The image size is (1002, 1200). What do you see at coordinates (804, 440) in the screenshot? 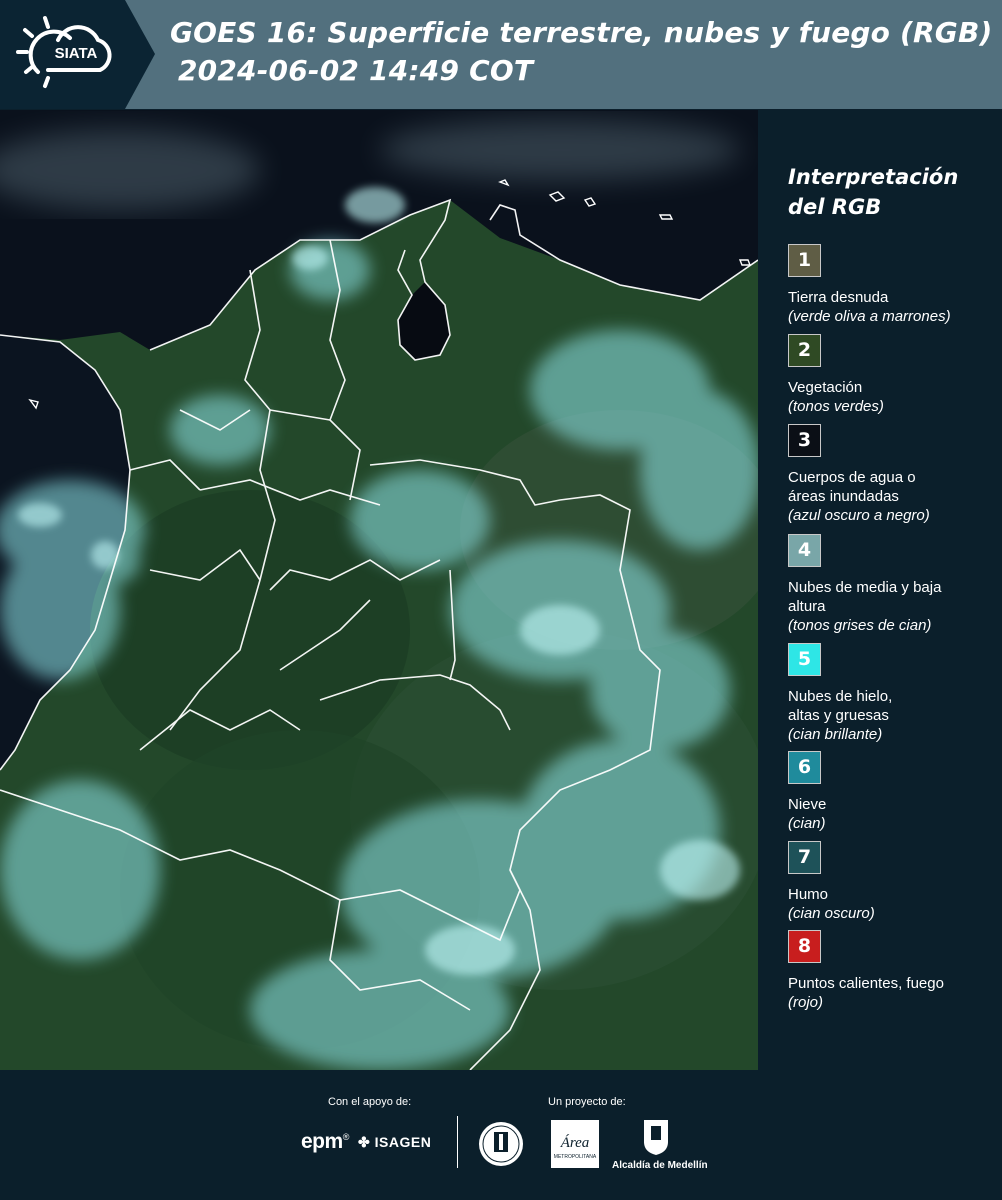
I see `legend-swatch: 3` at bounding box center [804, 440].